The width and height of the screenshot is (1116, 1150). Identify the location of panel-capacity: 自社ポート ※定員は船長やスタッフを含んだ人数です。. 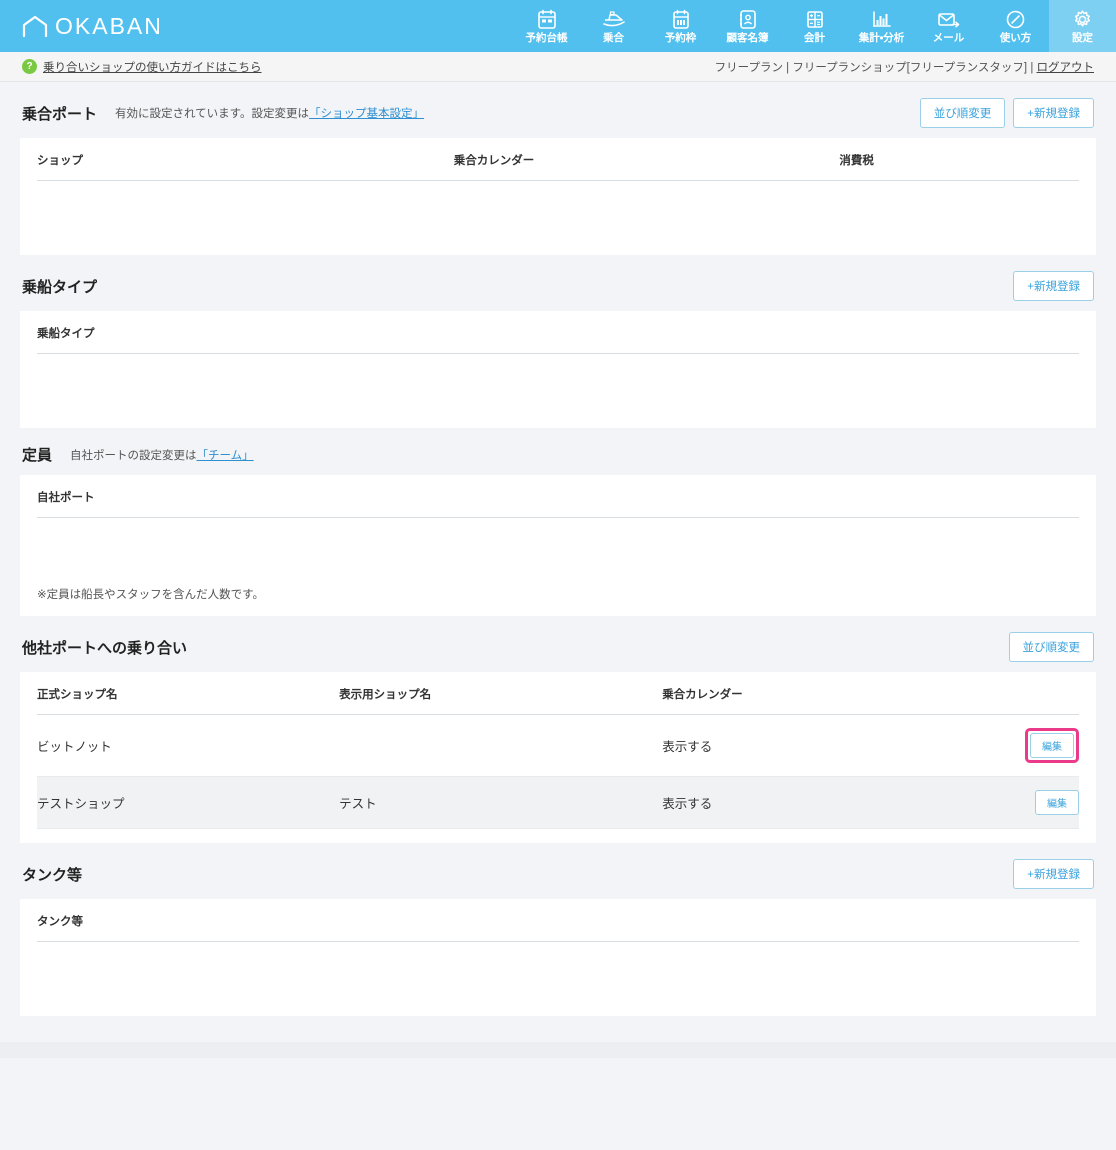
(558, 545).